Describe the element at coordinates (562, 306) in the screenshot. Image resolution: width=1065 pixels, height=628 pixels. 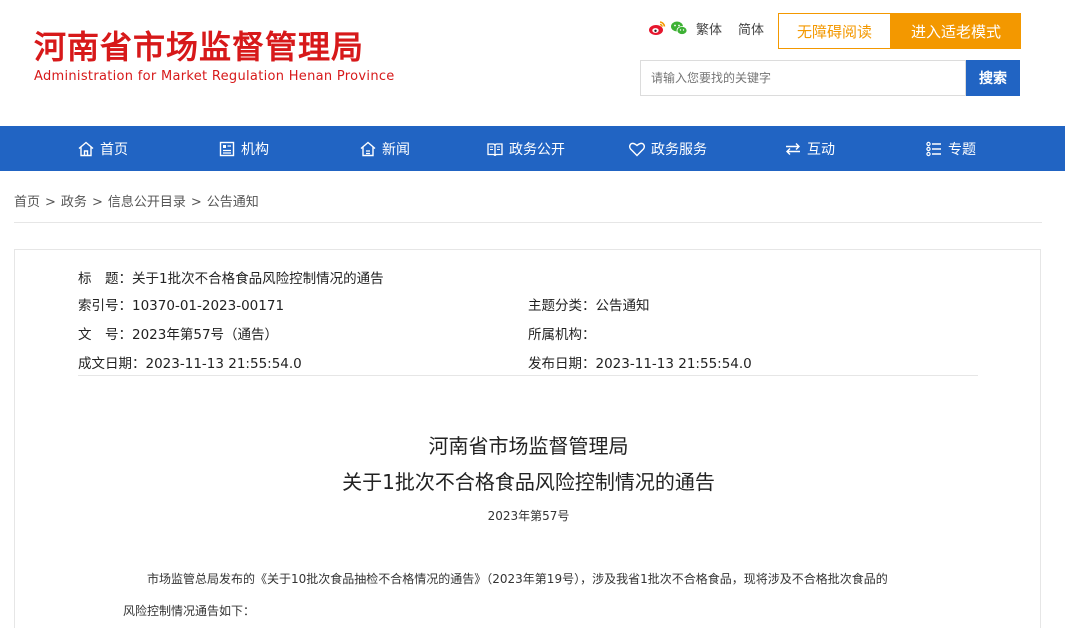
I see `meta-category-label: 主题分类：` at that location.